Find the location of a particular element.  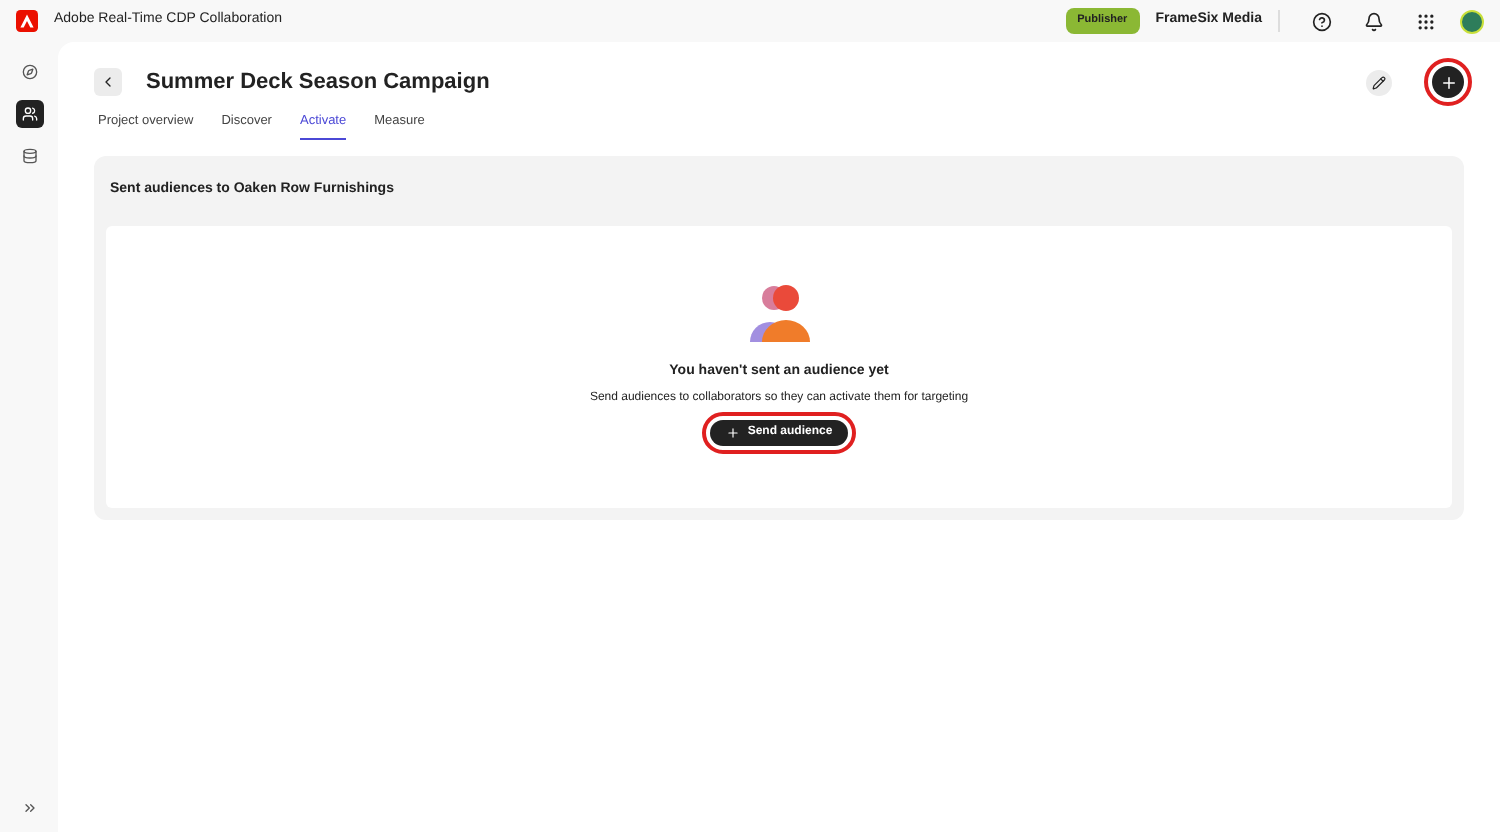

sidebar-item is located at coordinates (29, 114).